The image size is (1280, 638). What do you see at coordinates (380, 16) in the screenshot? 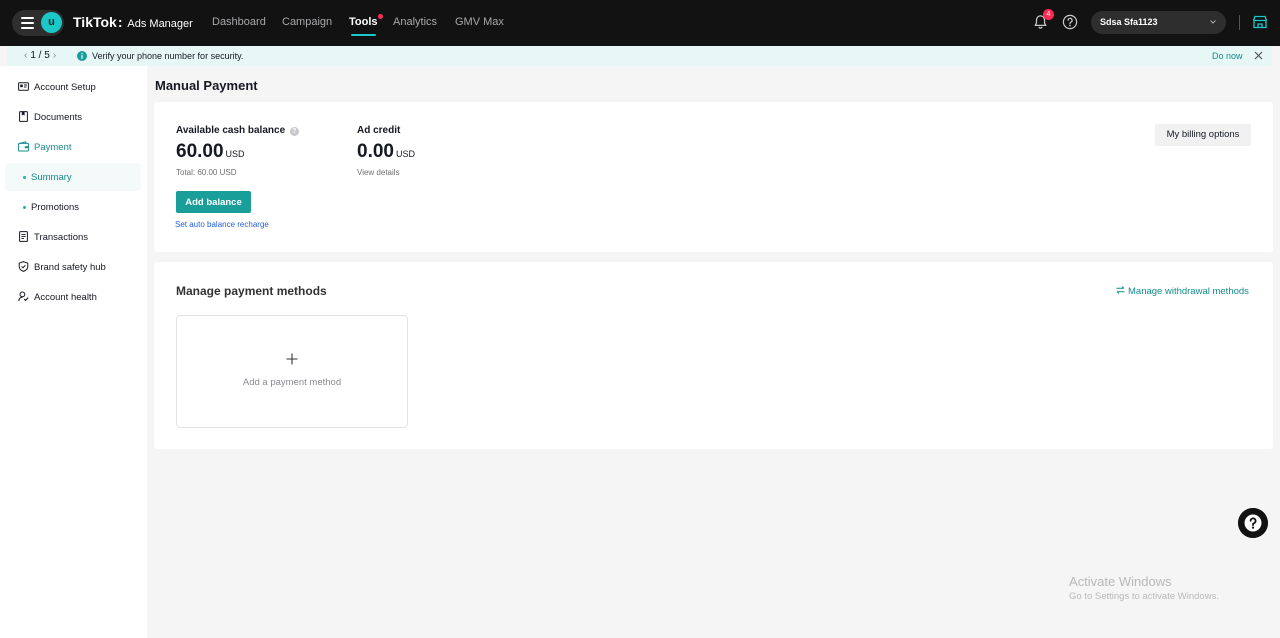
I see `new-dot-indicator` at bounding box center [380, 16].